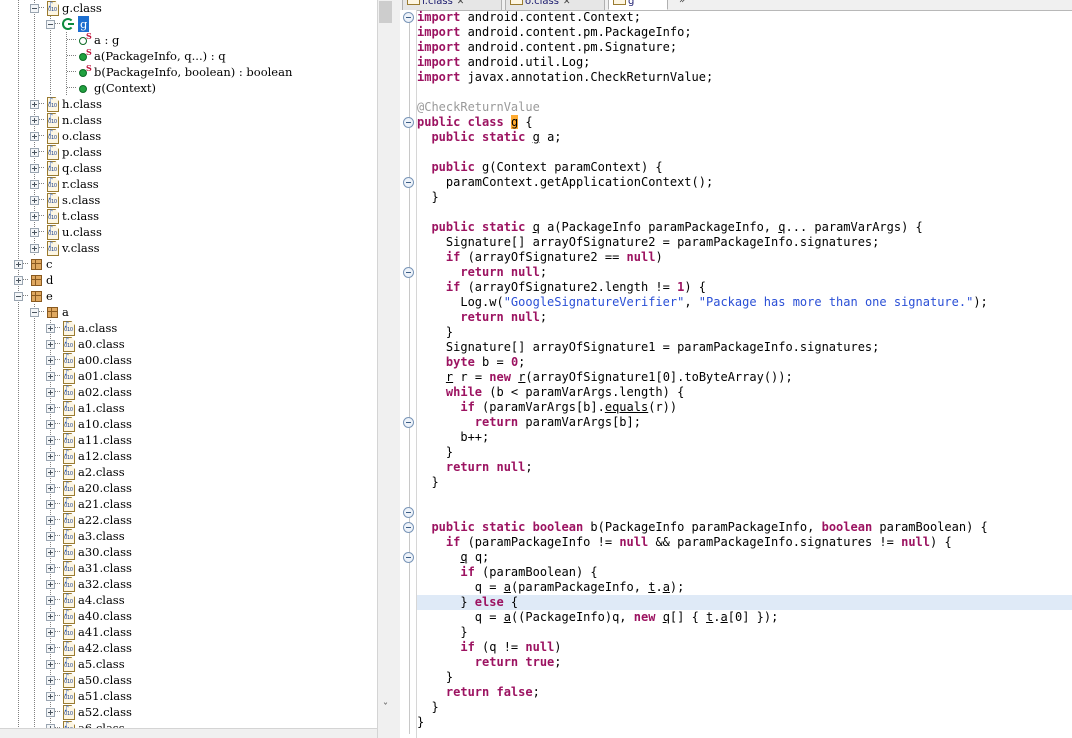 This screenshot has height=738, width=1072. Describe the element at coordinates (188, 136) in the screenshot. I see `tree-node: ♪o.class` at that location.